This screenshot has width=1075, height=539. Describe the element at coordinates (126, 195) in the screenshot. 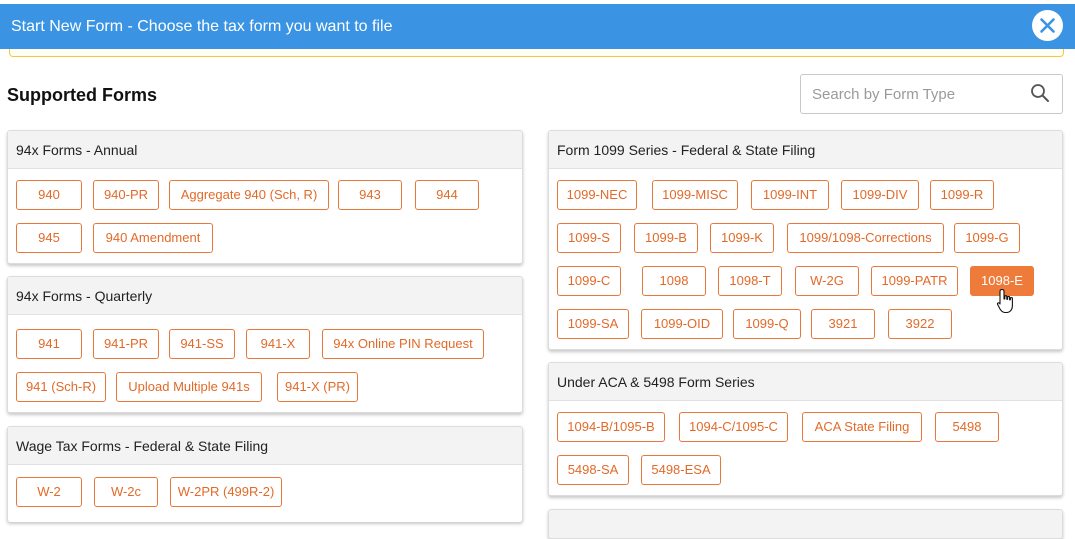

I see `form-button-940-pr: 940-PR` at that location.